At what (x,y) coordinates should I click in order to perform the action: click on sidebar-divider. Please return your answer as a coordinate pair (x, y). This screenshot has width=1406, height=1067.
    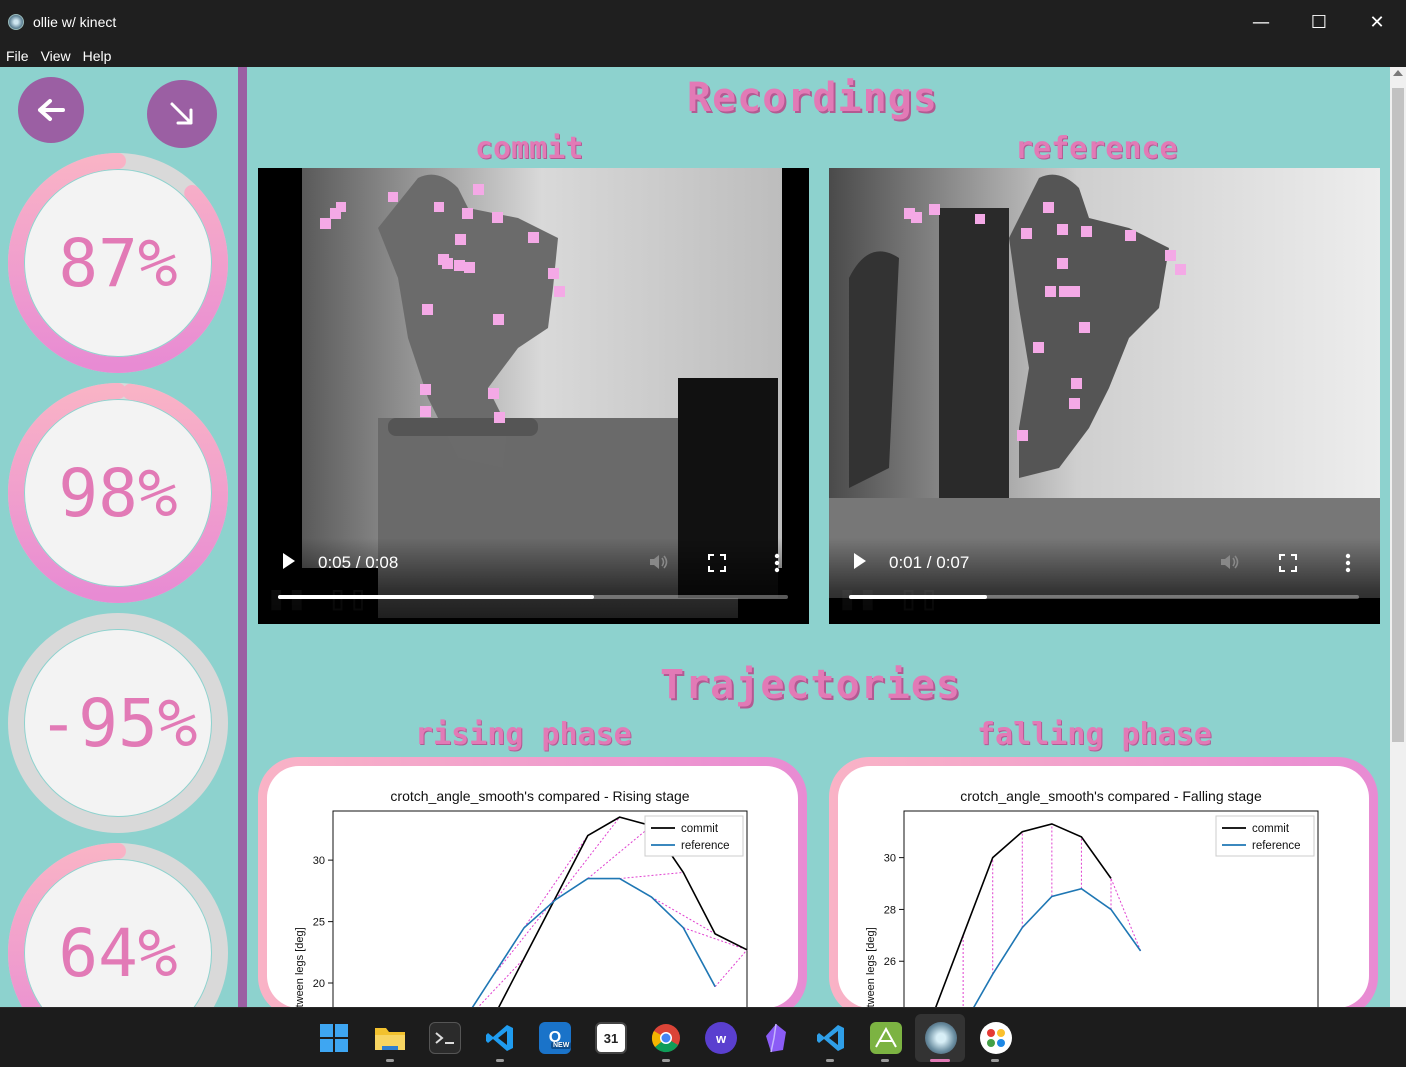
    Looking at the image, I should click on (242, 537).